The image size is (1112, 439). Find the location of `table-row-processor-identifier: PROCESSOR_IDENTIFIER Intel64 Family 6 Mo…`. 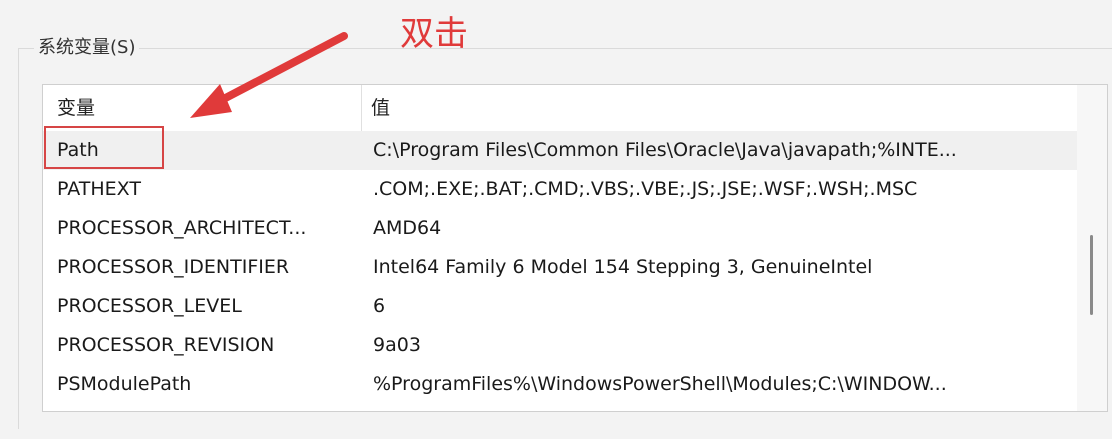

table-row-processor-identifier: PROCESSOR_IDENTIFIER Intel64 Family 6 Mo… is located at coordinates (560, 267).